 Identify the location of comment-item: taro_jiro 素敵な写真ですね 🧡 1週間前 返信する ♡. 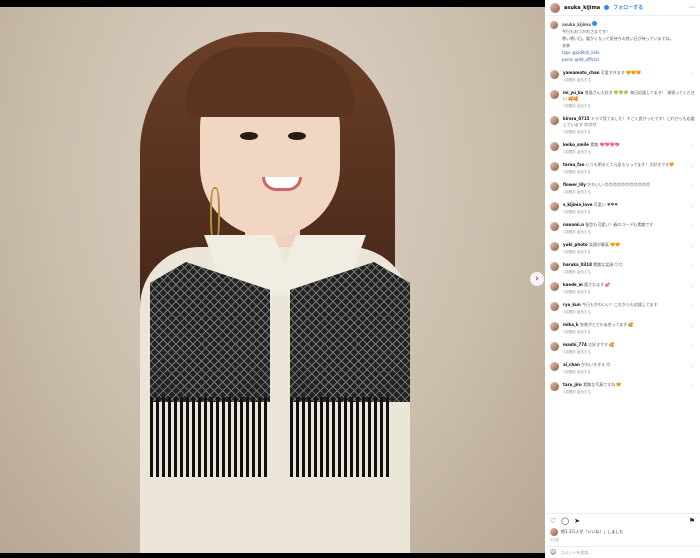
(622, 388).